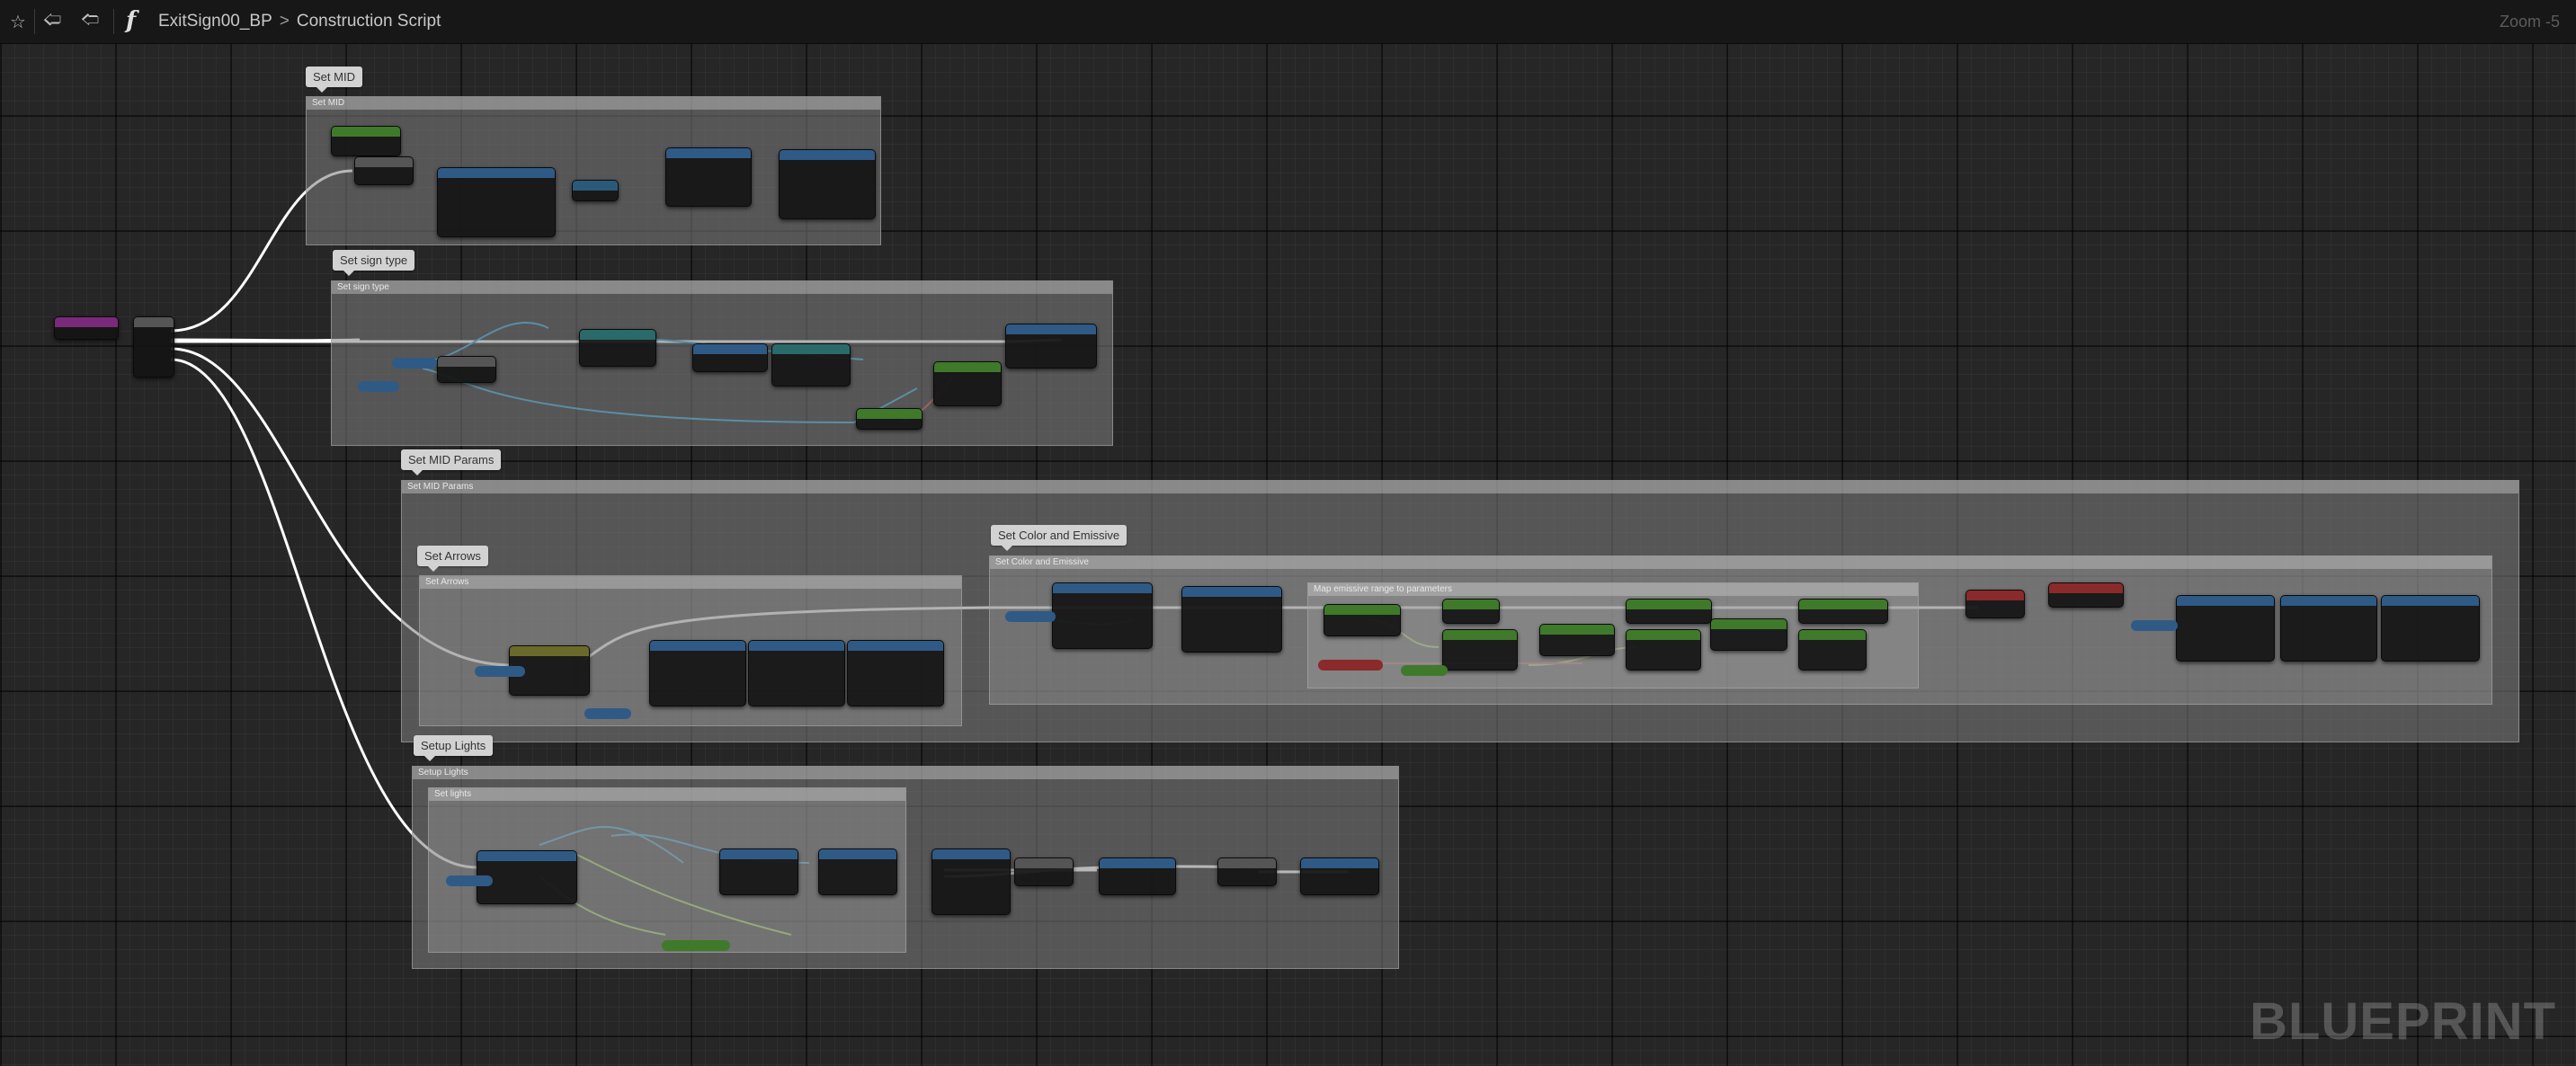 This screenshot has height=1066, width=2576. Describe the element at coordinates (968, 383) in the screenshot. I see `select-mesh-node` at that location.